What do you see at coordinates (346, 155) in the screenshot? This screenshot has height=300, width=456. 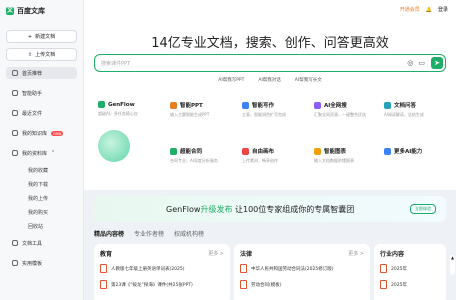 I see `feature-chart: 智能图表 输入文档数据秒懂图表` at bounding box center [346, 155].